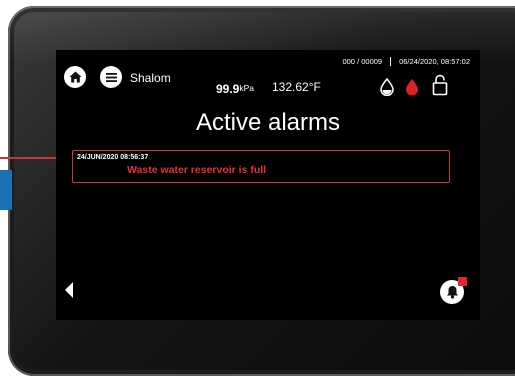 The height and width of the screenshot is (376, 515). I want to click on home-icon, so click(75, 77).